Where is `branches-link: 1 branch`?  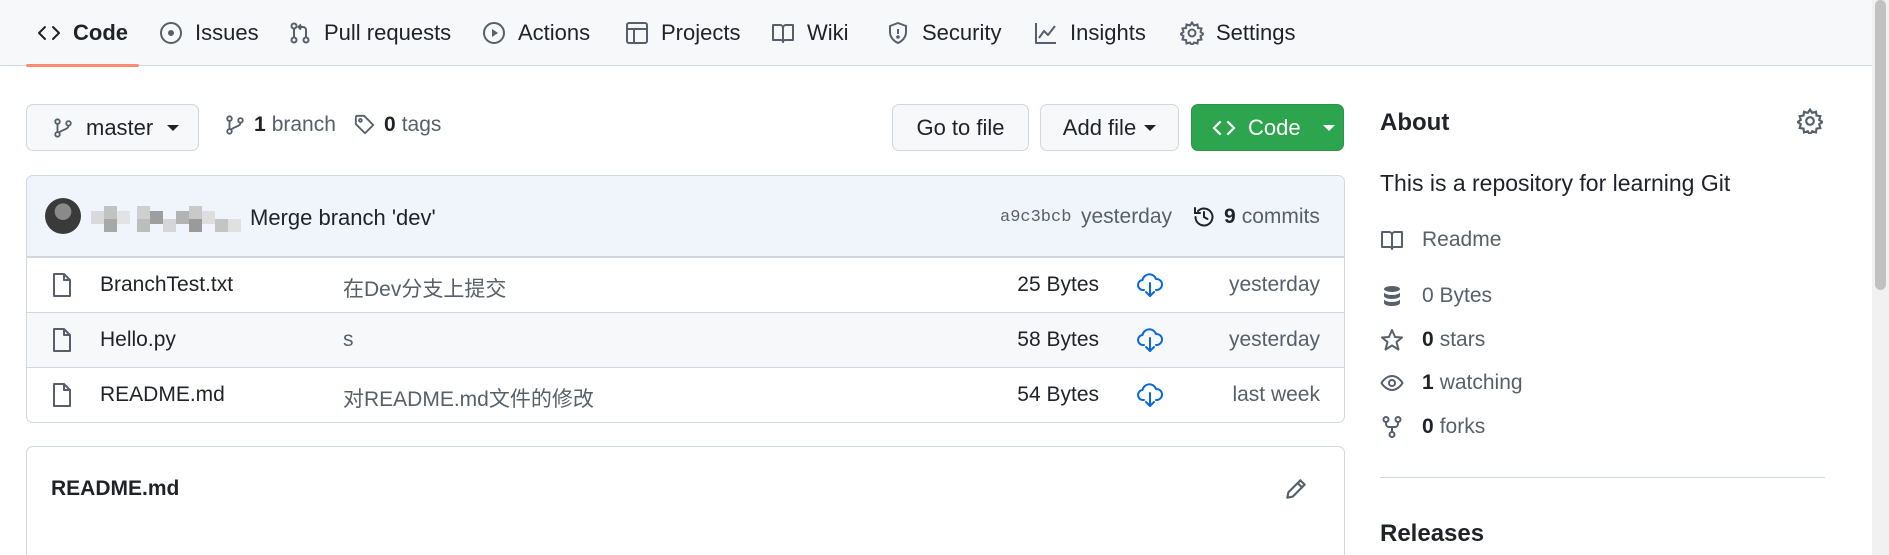
branches-link: 1 branch is located at coordinates (280, 125).